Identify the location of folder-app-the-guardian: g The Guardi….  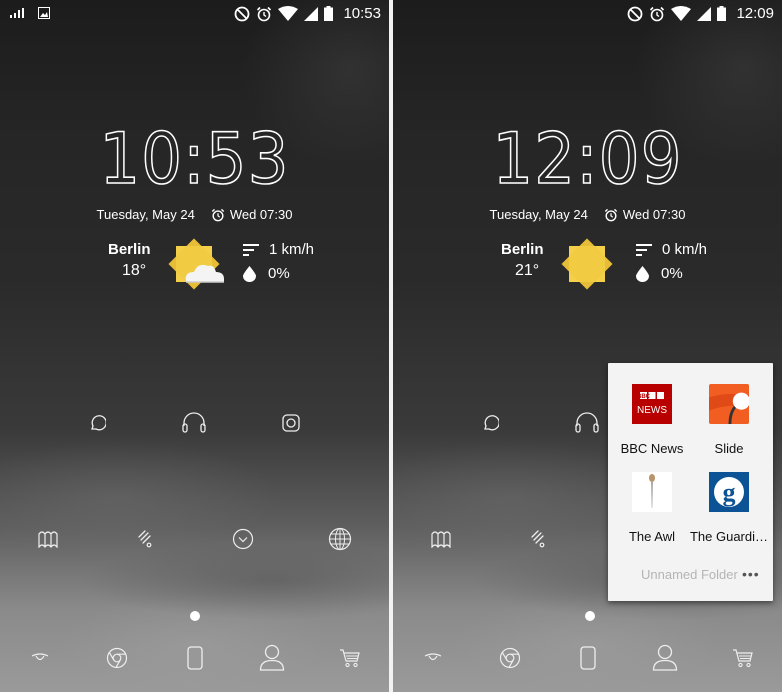
(729, 508).